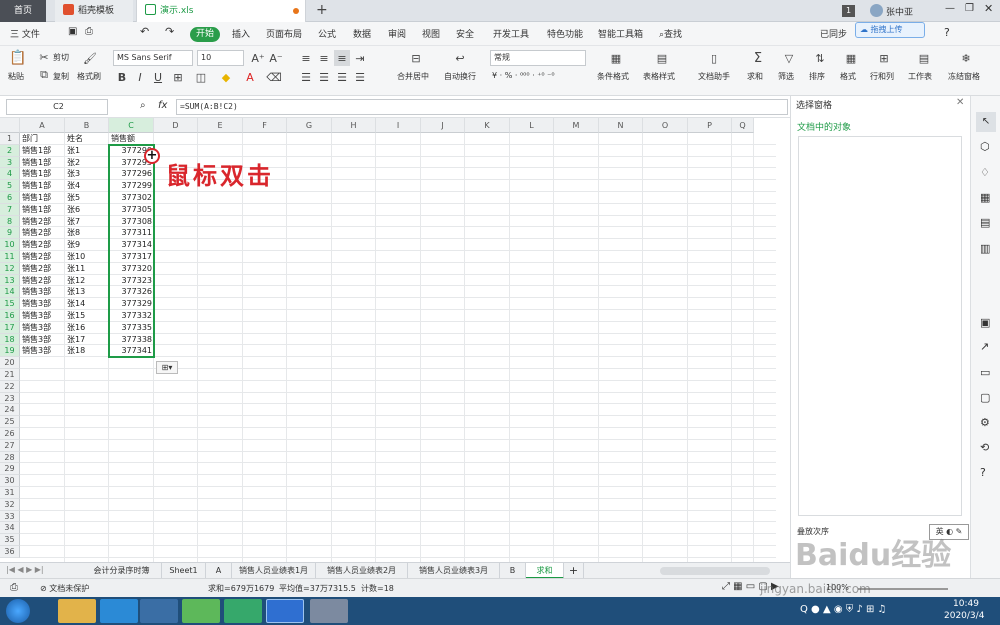  What do you see at coordinates (10, 174) in the screenshot?
I see `row-header: 4` at bounding box center [10, 174].